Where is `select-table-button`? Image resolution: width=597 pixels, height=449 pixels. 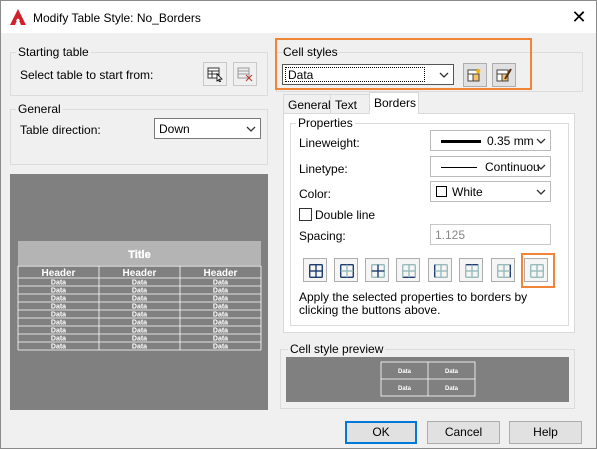
select-table-button is located at coordinates (215, 74).